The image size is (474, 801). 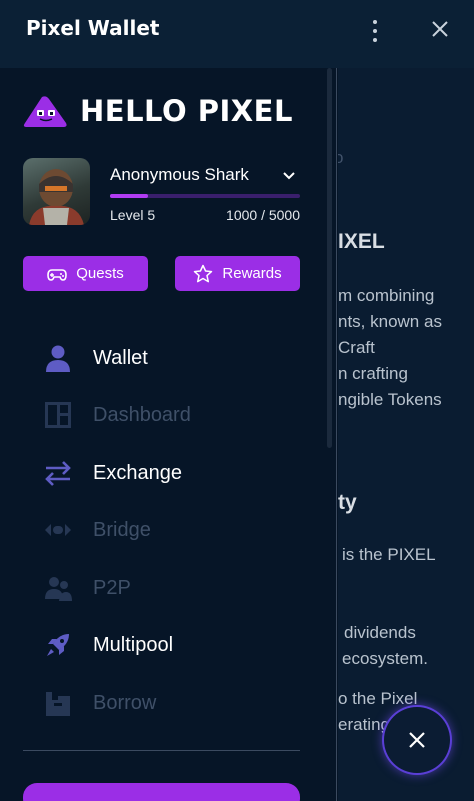 I want to click on avatar, so click(x=56, y=191).